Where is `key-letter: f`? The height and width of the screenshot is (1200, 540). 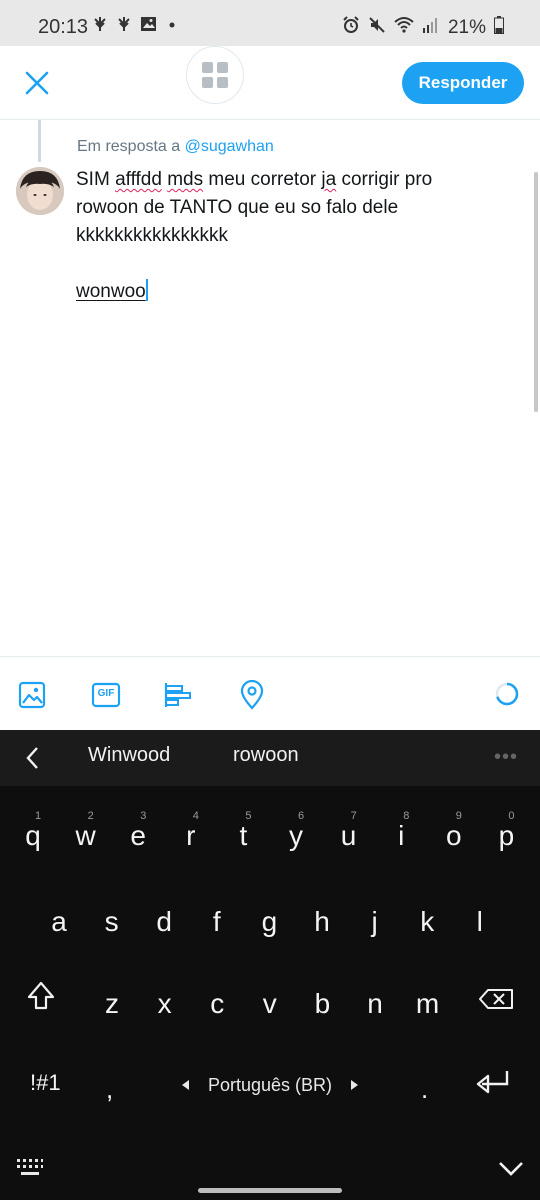
key-letter: f is located at coordinates (216, 921).